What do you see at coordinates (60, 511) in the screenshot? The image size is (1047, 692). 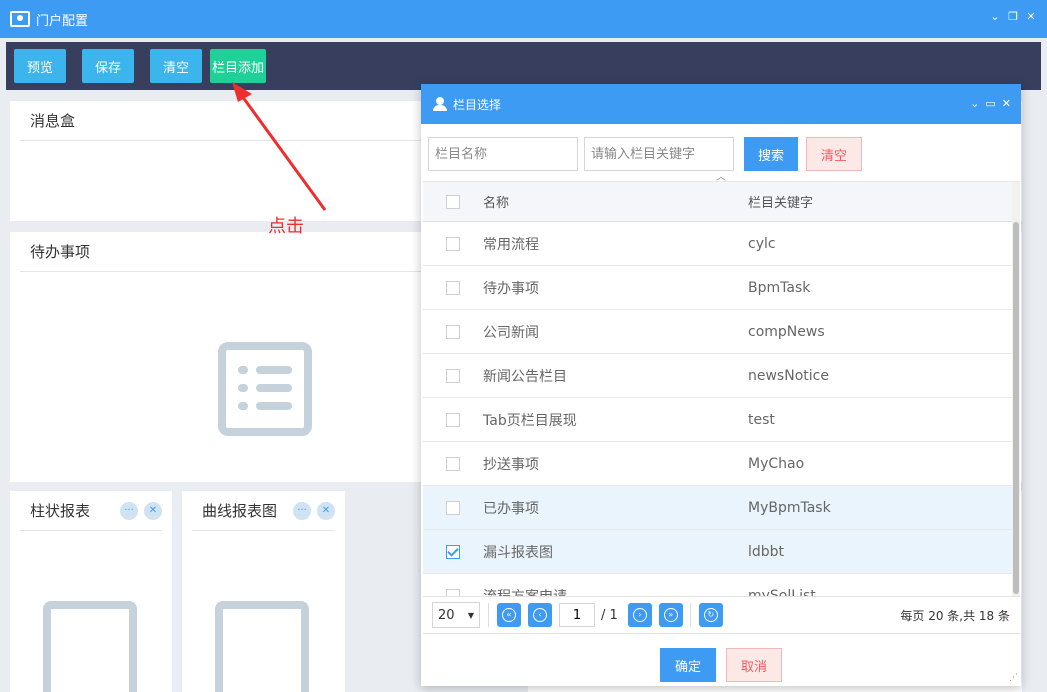 I see `panel-title: 柱状报表` at bounding box center [60, 511].